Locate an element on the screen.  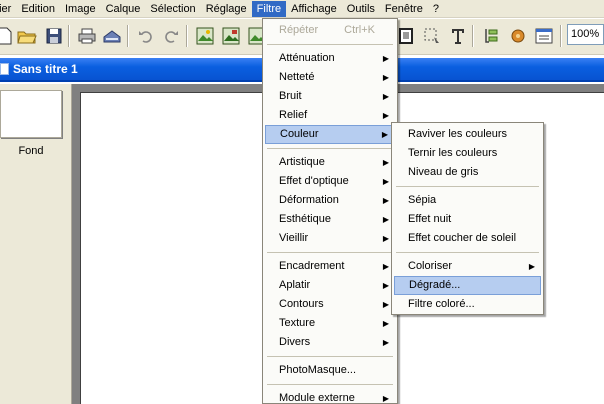
menu-item-niveau-de-gris: Niveau de gris is located at coordinates (467, 172).